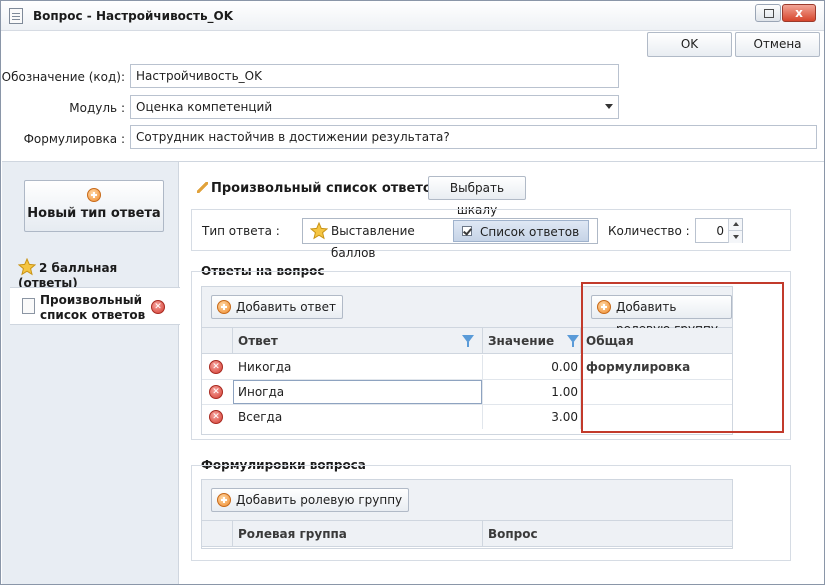  Describe the element at coordinates (358, 534) in the screenshot. I see `column-header-role-group: Ролевая группа` at that location.